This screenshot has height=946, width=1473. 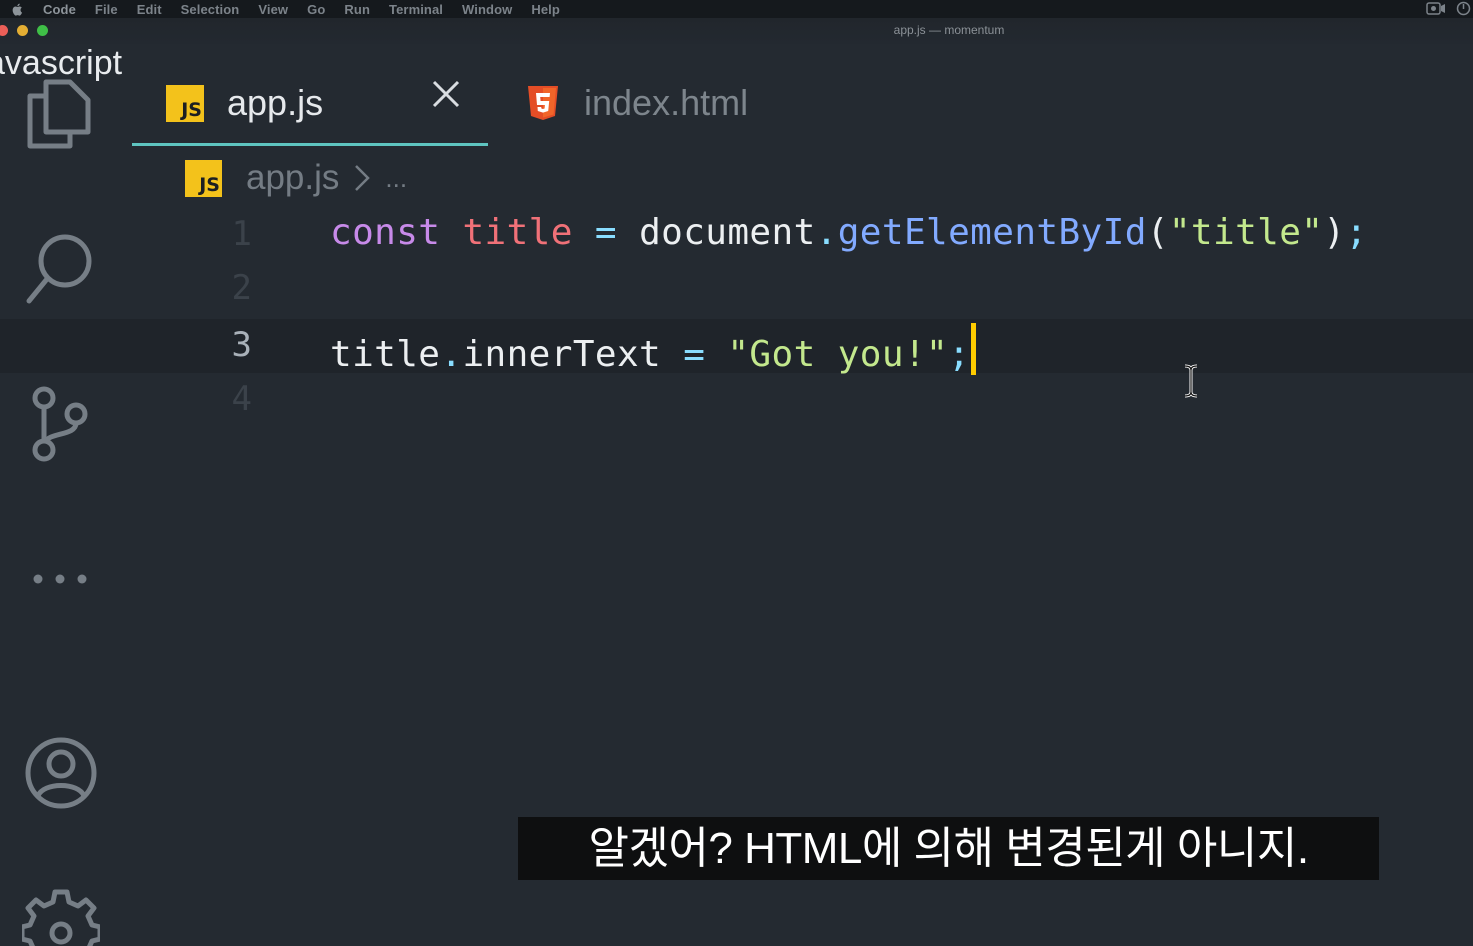 What do you see at coordinates (416, 9) in the screenshot?
I see `menu-terminal: Terminal` at bounding box center [416, 9].